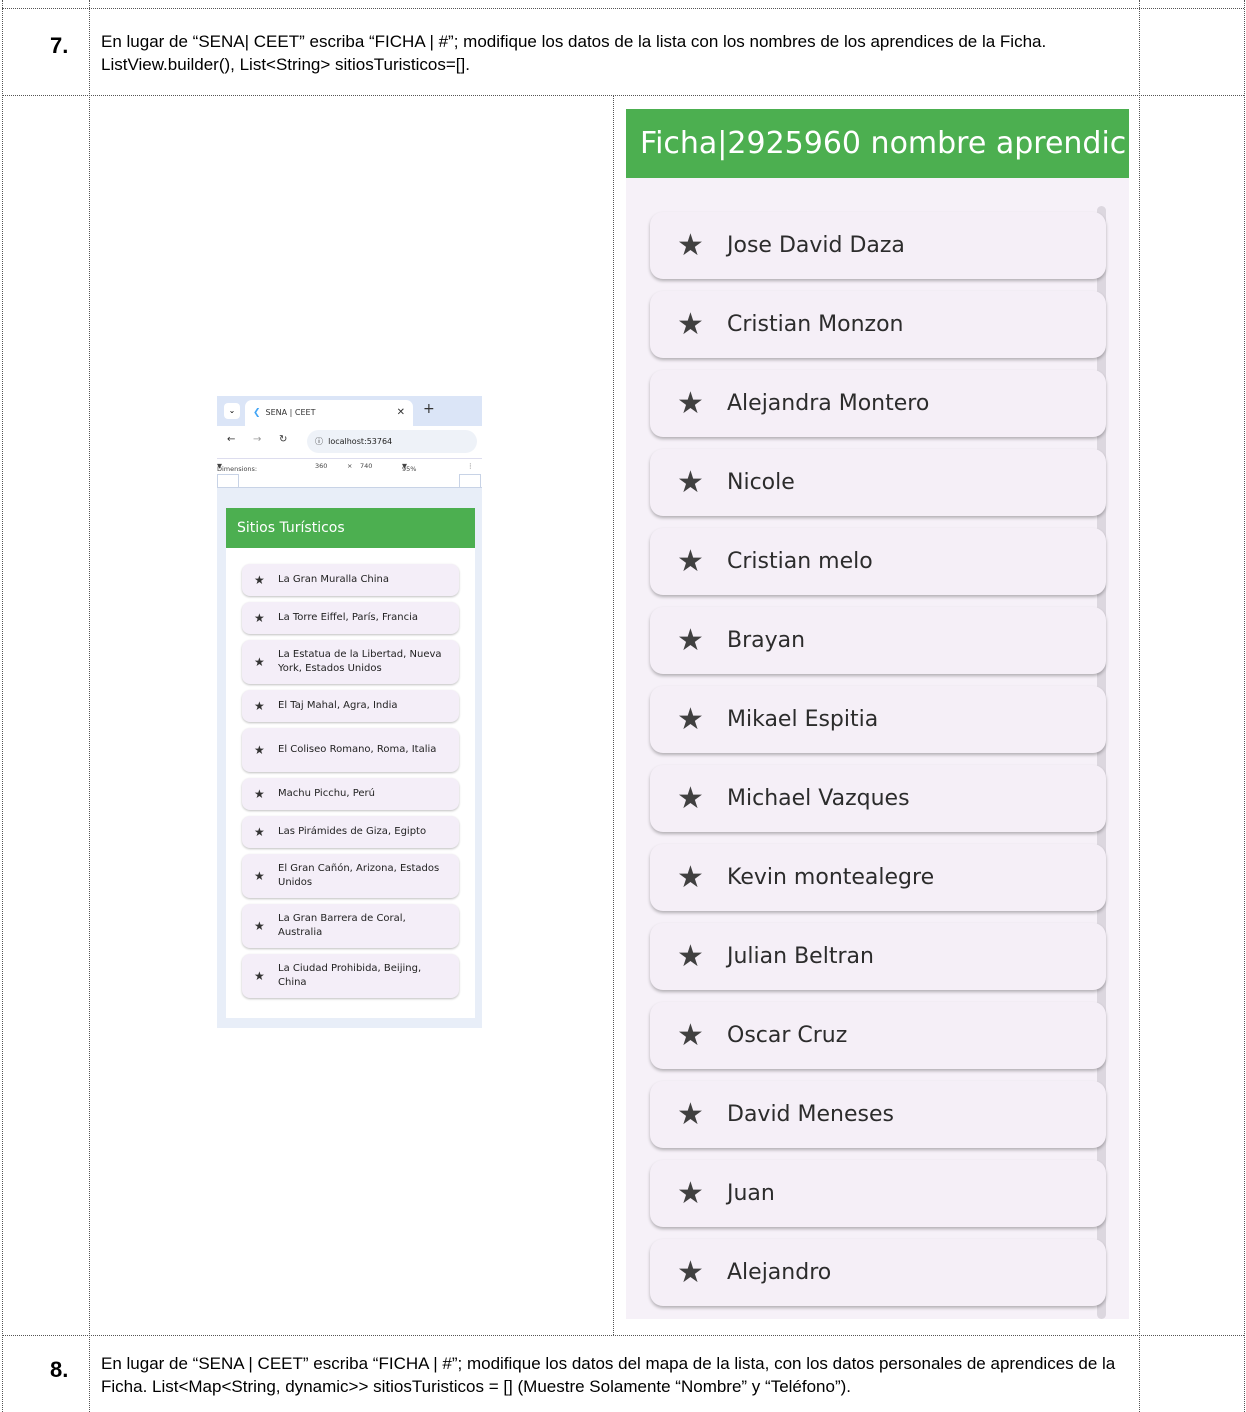 This screenshot has height=1412, width=1246. What do you see at coordinates (878, 324) in the screenshot?
I see `list-item: ★ Cristian Monzon` at bounding box center [878, 324].